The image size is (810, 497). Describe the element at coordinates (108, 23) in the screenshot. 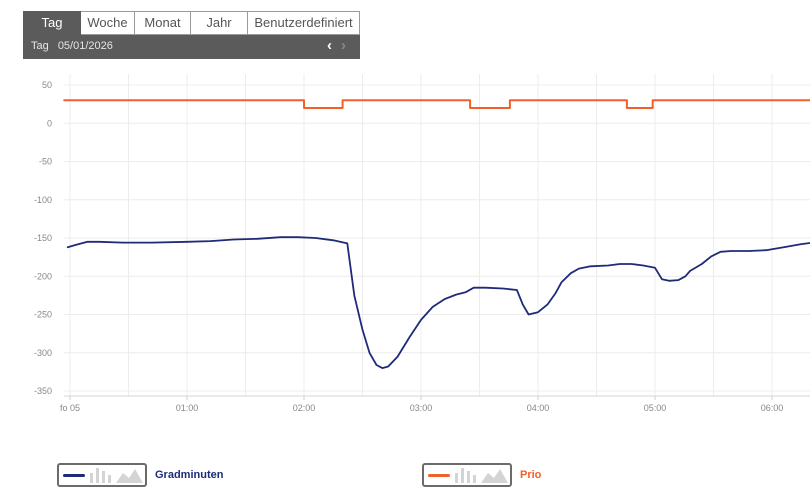

I see `tab-week: Woche` at that location.